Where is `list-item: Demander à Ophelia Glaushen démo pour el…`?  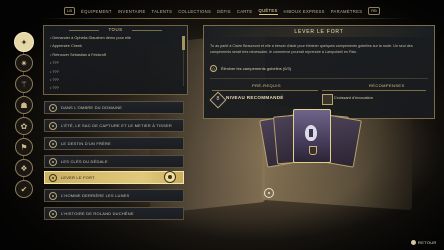 list-item: Demander à Ophelia Glaushen démo pour el… is located at coordinates (114, 38).